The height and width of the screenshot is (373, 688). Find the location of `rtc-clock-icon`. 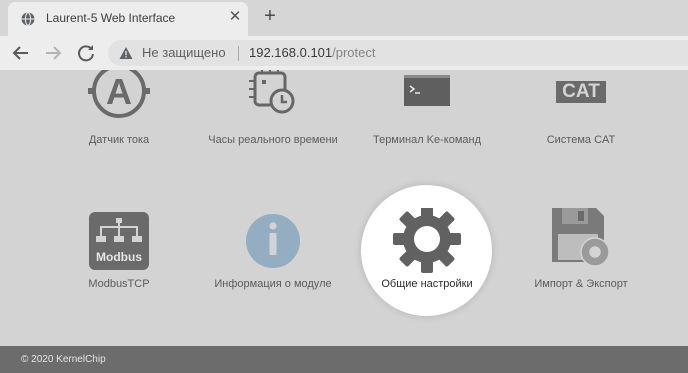

rtc-clock-icon is located at coordinates (272, 92).